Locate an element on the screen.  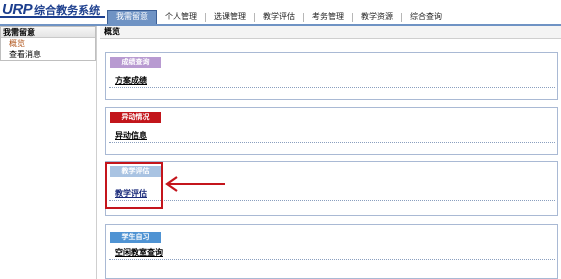
arrow-left-icon is located at coordinates (195, 184).